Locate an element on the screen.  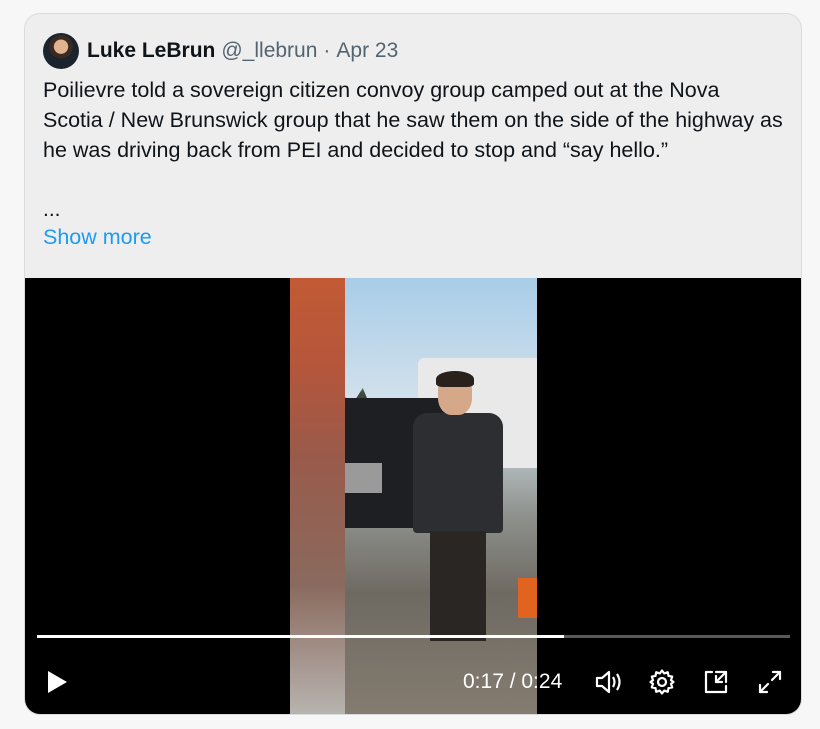
volume-icon is located at coordinates (608, 682).